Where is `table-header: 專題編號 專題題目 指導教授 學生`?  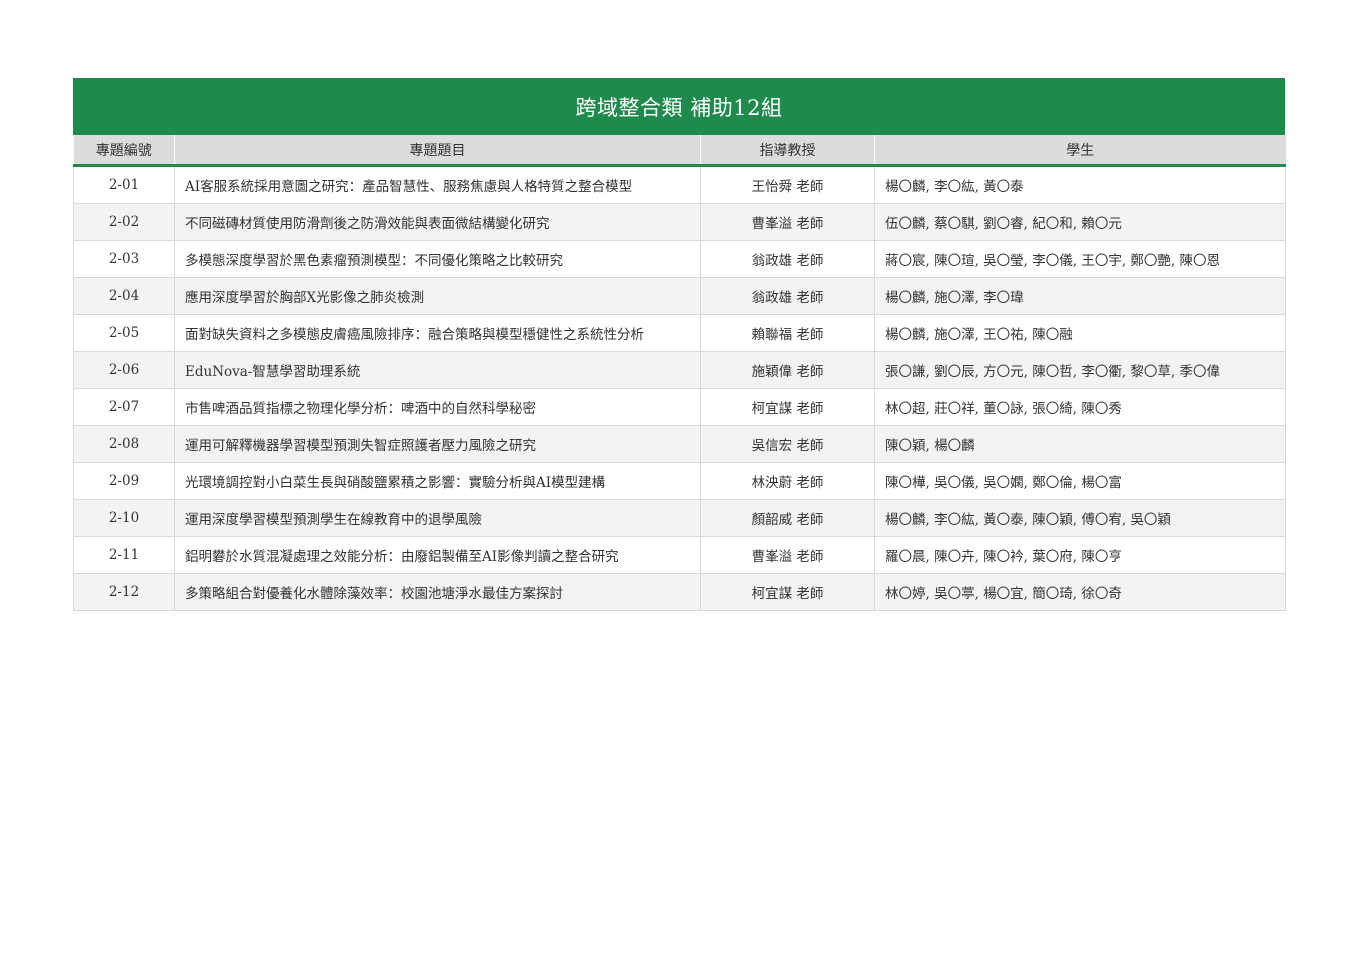 table-header: 專題編號 專題題目 指導教授 學生 is located at coordinates (679, 151).